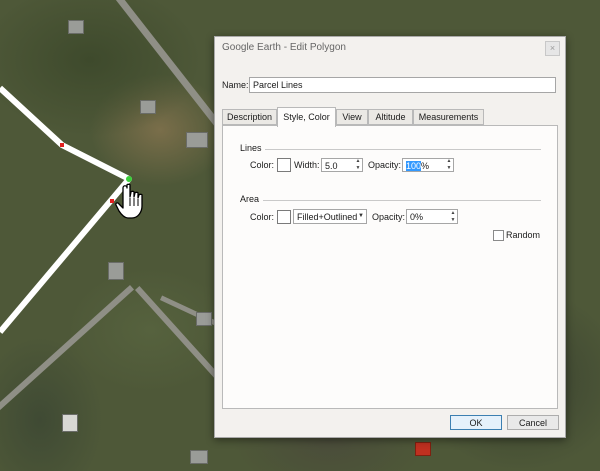 Image resolution: width=600 pixels, height=471 pixels. I want to click on width-spin-down-icon: ▼, so click(358, 168).